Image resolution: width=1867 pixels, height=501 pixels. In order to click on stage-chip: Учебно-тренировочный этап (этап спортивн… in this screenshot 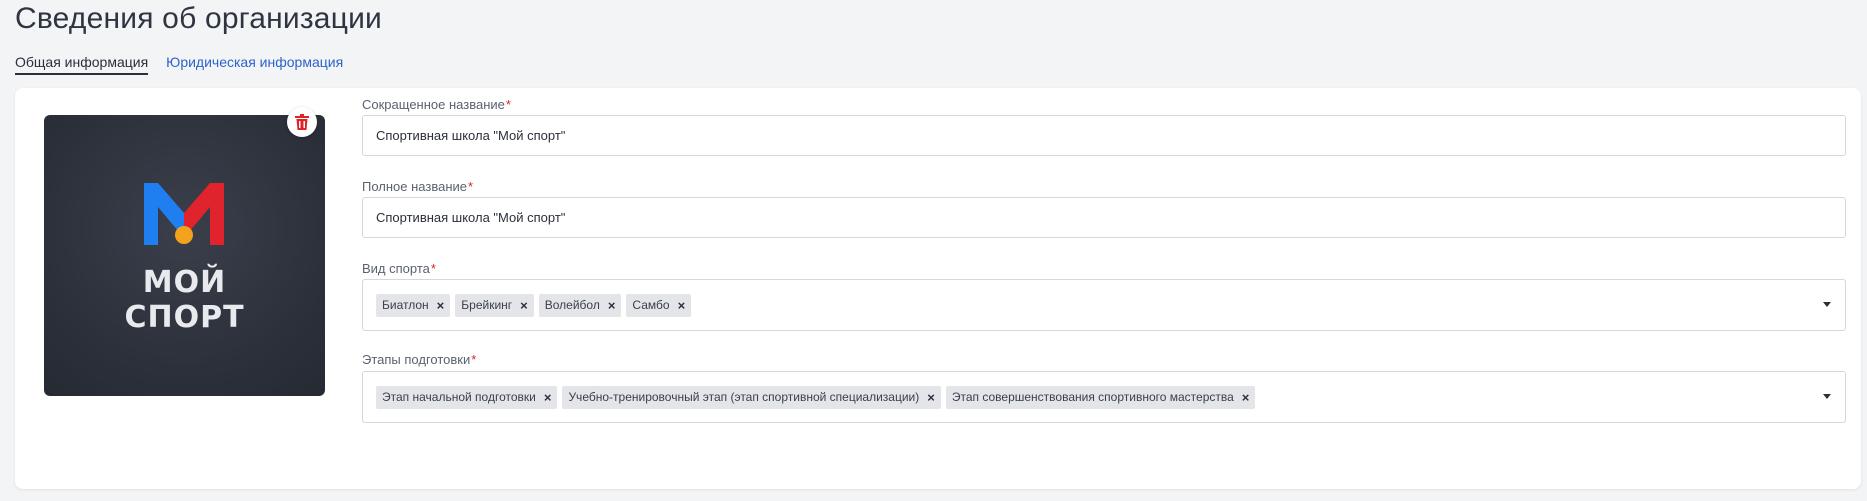, I will do `click(751, 397)`.